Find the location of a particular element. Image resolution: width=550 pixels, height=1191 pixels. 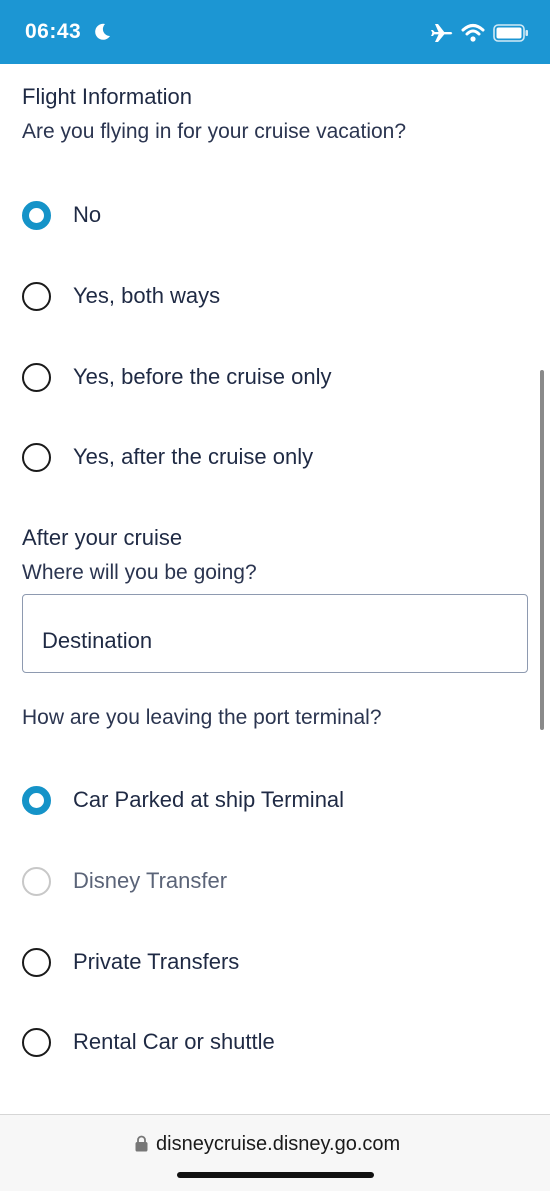

radio-label: No is located at coordinates (87, 214).